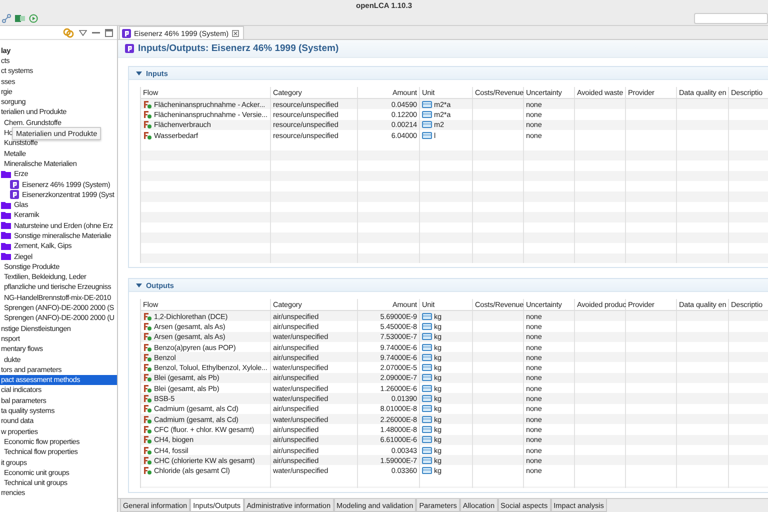 This screenshot has width=768, height=512. I want to click on link-icon, so click(68, 33).